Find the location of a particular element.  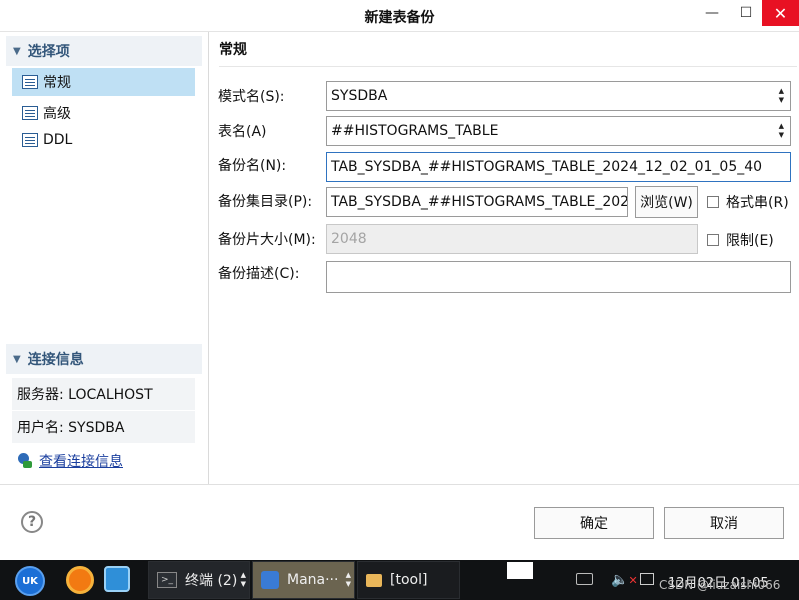

window-preview-thumbnail is located at coordinates (520, 570).